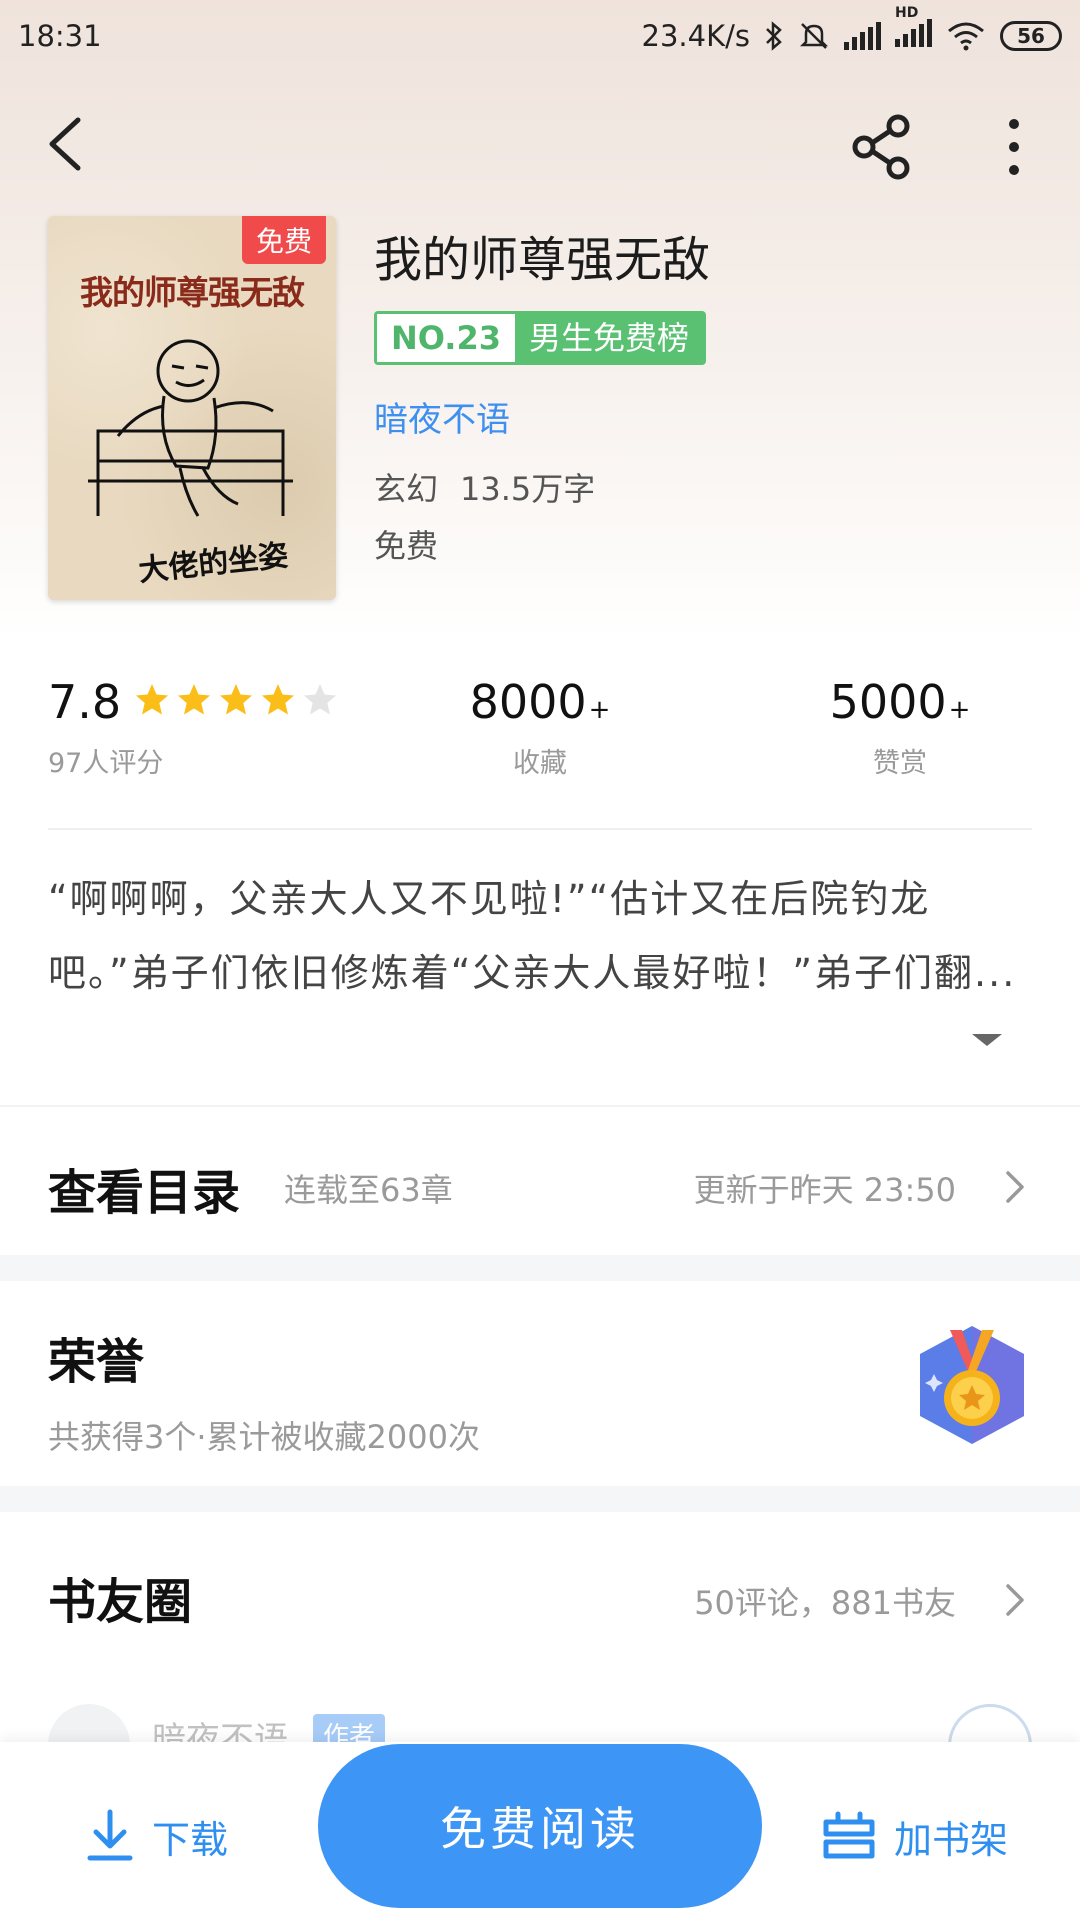 The image size is (1080, 1920). Describe the element at coordinates (540, 829) in the screenshot. I see `divider` at that location.